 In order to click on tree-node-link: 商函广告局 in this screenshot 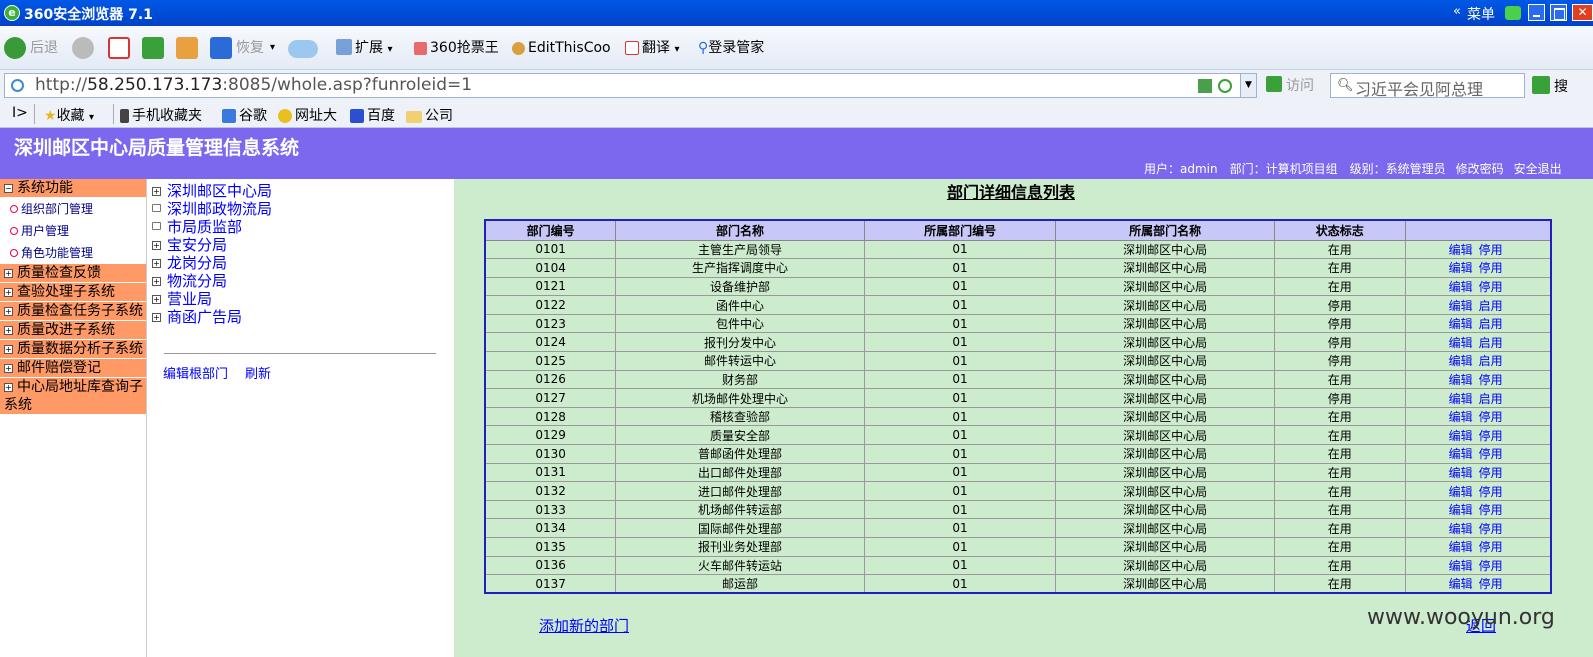, I will do `click(204, 317)`.